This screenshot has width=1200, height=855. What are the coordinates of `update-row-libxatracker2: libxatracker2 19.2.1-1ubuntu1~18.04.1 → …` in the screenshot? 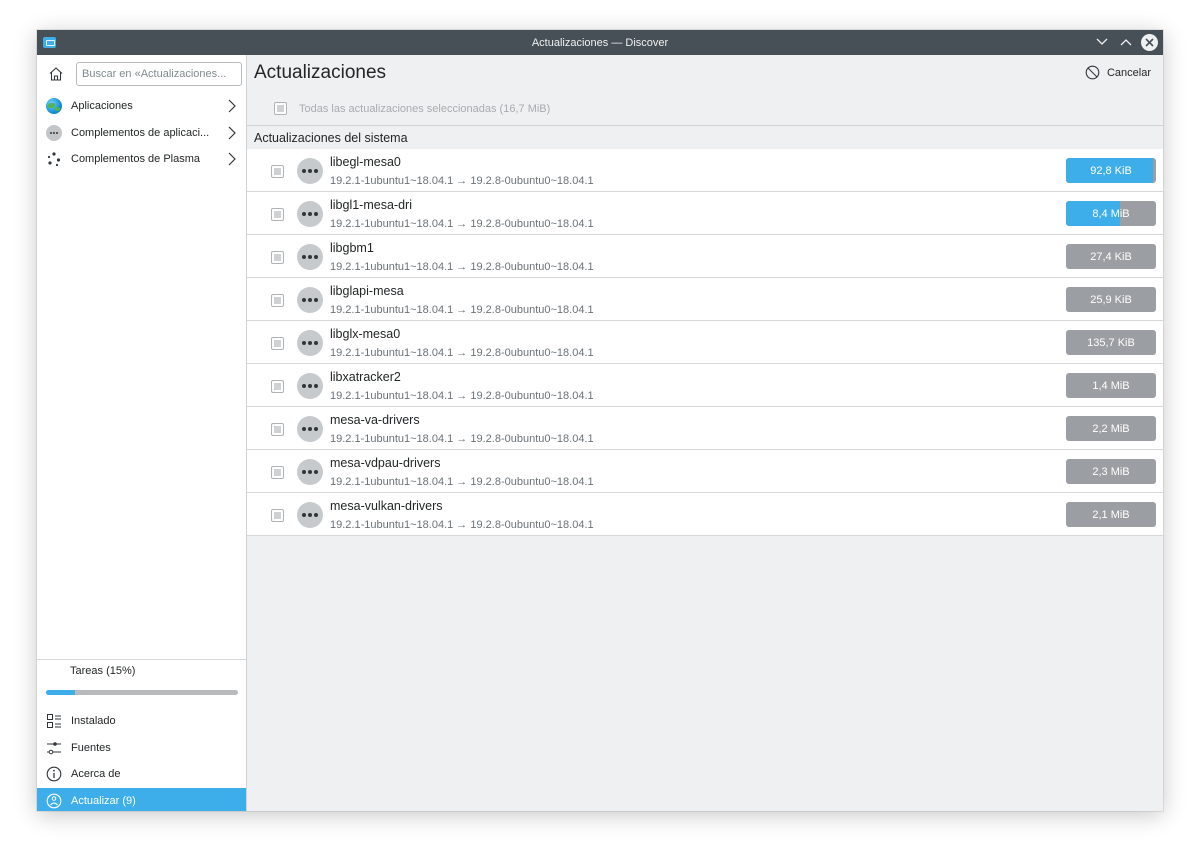 It's located at (705, 385).